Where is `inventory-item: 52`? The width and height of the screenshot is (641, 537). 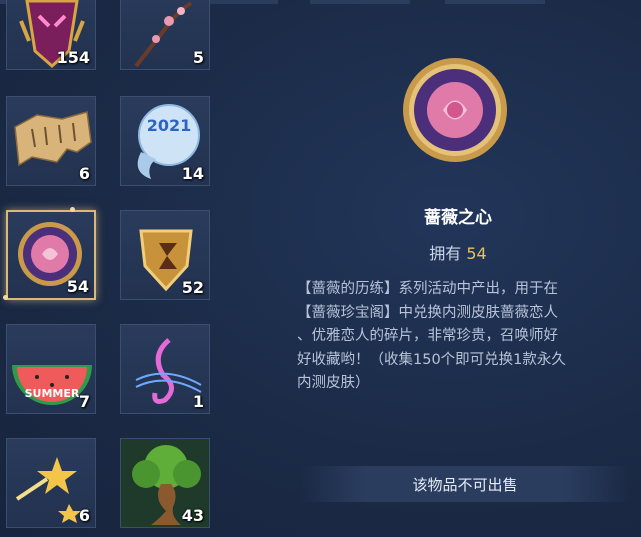 inventory-item: 52 is located at coordinates (165, 255).